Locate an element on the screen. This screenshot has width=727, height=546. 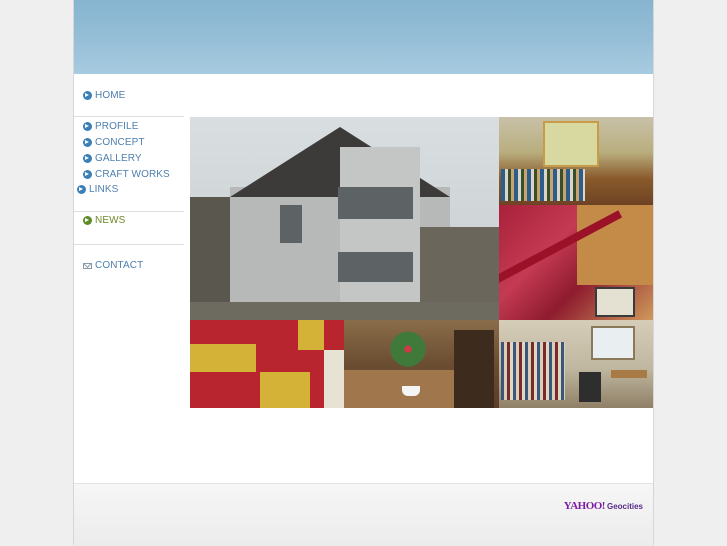
yahoo-geocities-badge: YAHOO! Geocities is located at coordinates (603, 506).